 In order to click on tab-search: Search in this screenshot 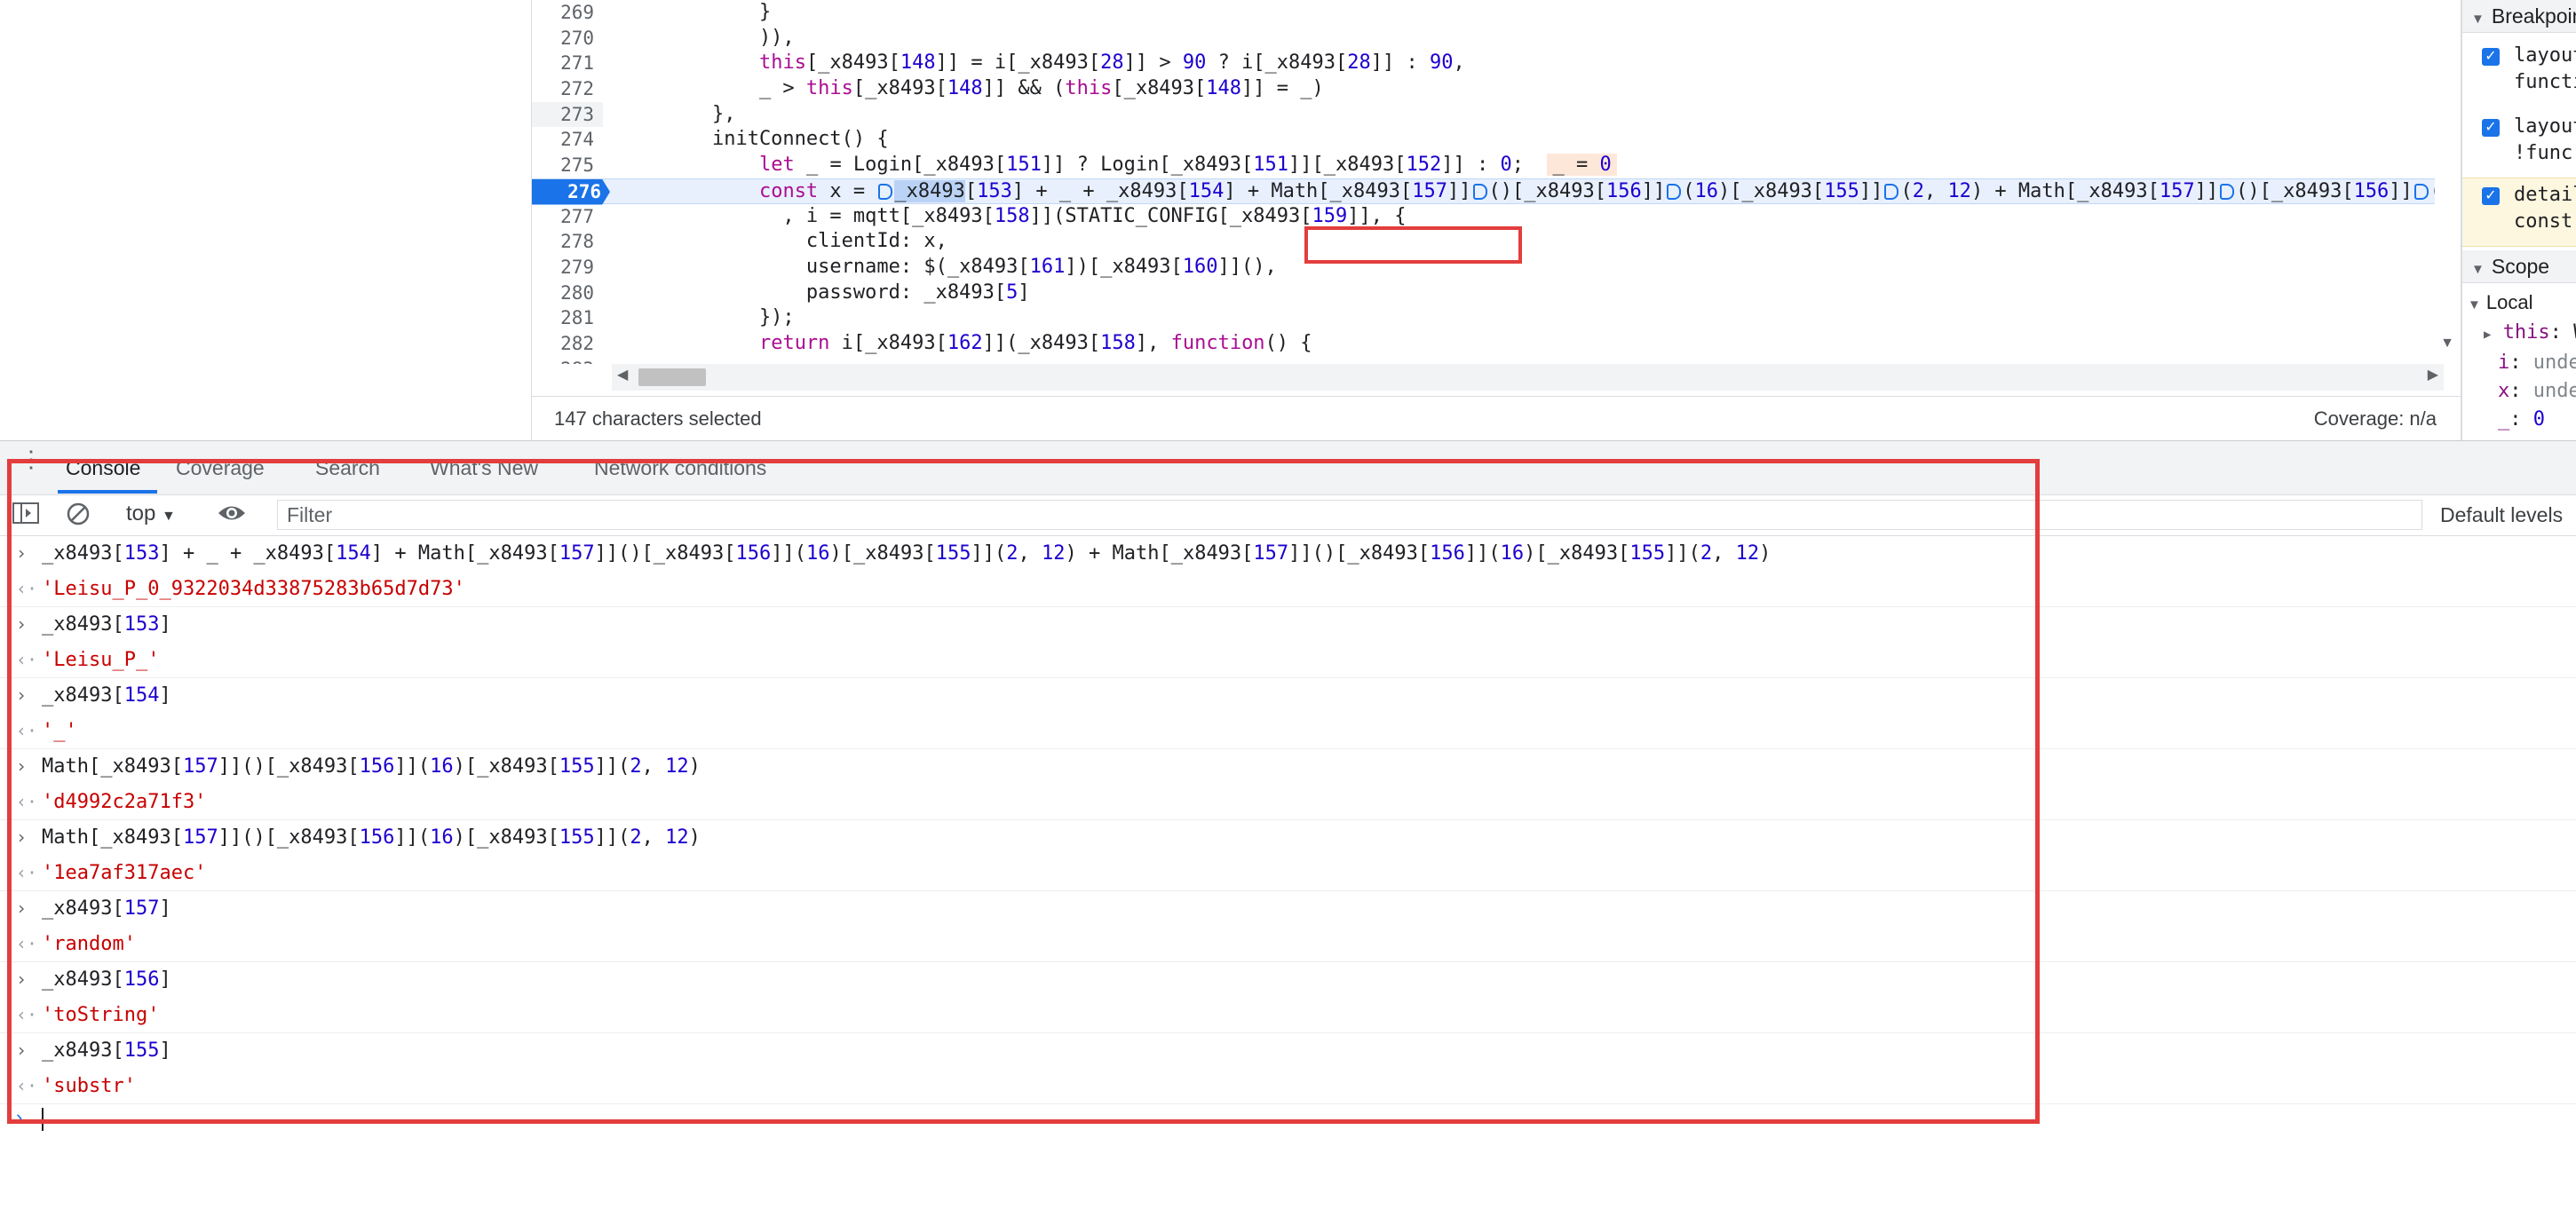, I will do `click(347, 468)`.